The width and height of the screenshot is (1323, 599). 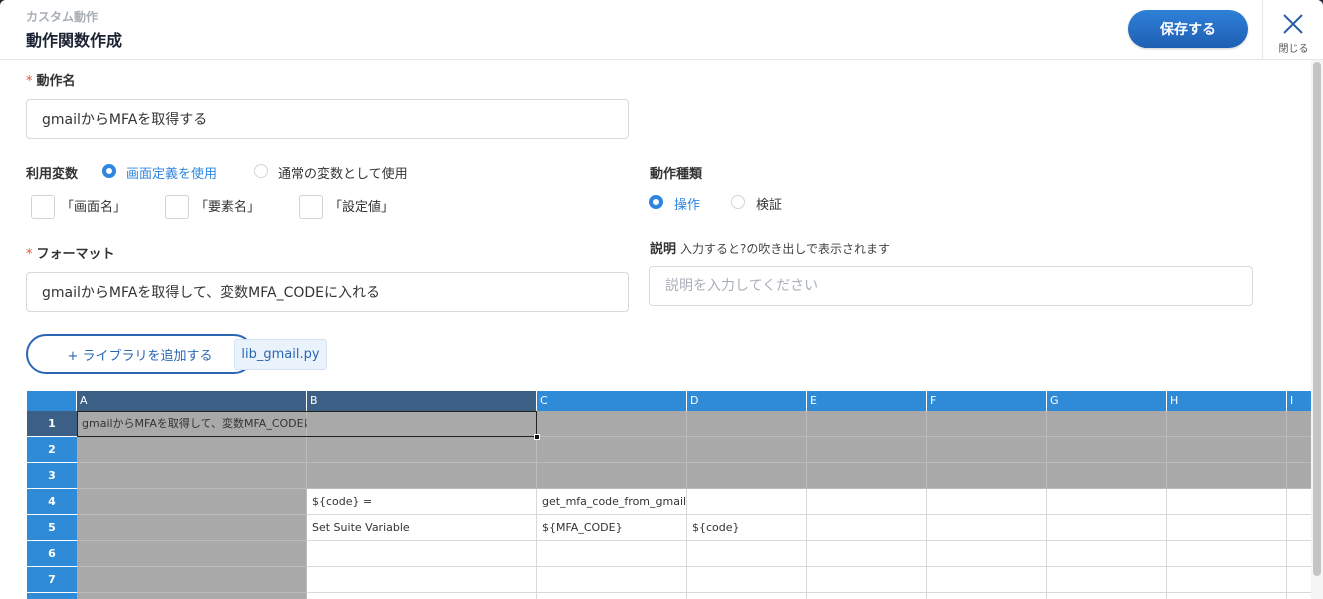 What do you see at coordinates (52, 502) in the screenshot?
I see `row-header-4: 4` at bounding box center [52, 502].